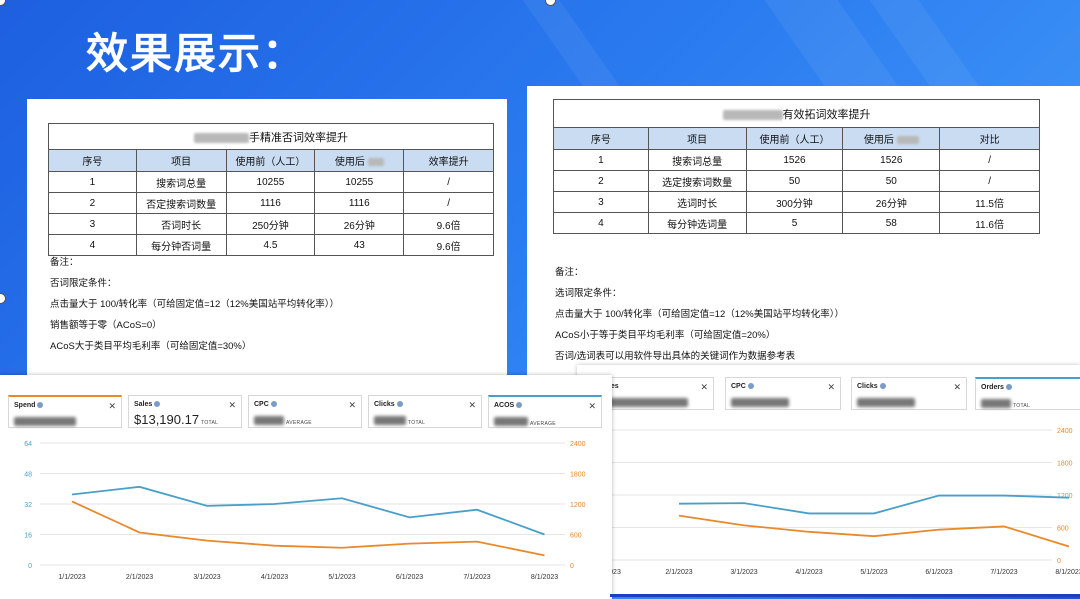 The height and width of the screenshot is (599, 1080). What do you see at coordinates (298, 137) in the screenshot?
I see `caption-text: 手精准否词效率提升` at bounding box center [298, 137].